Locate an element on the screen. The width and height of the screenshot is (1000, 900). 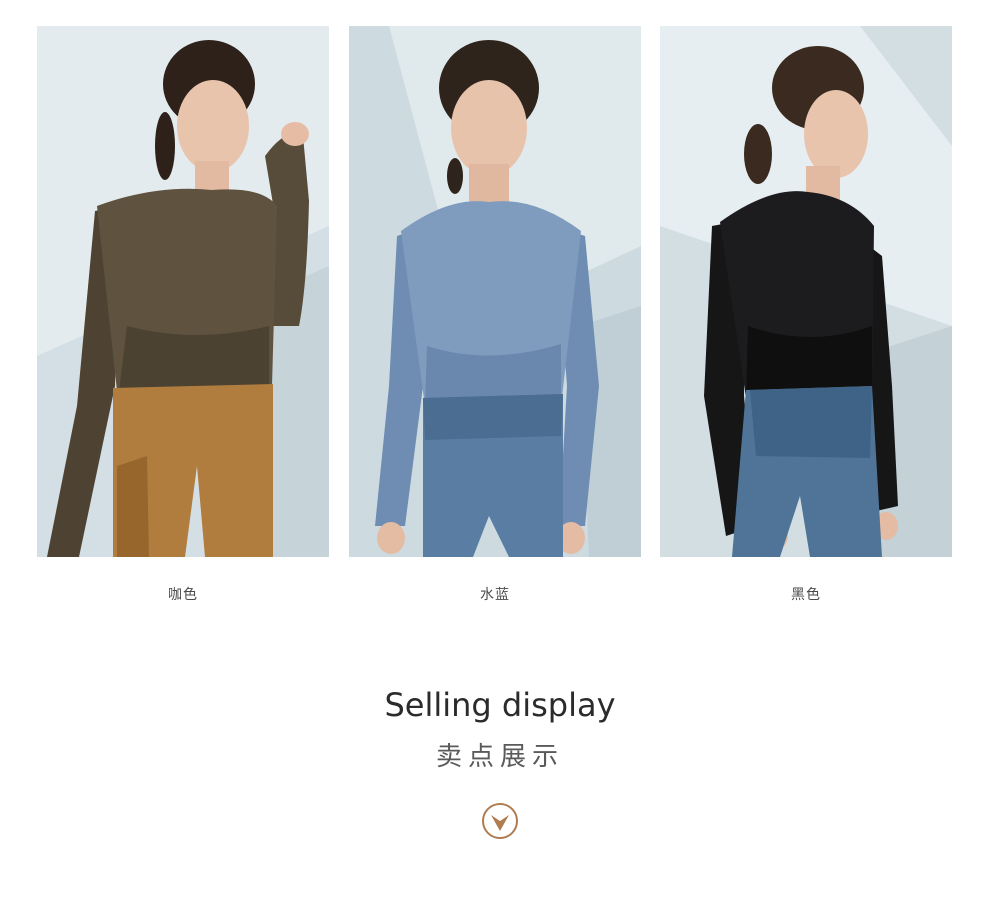
scroll-down-button is located at coordinates (500, 821).